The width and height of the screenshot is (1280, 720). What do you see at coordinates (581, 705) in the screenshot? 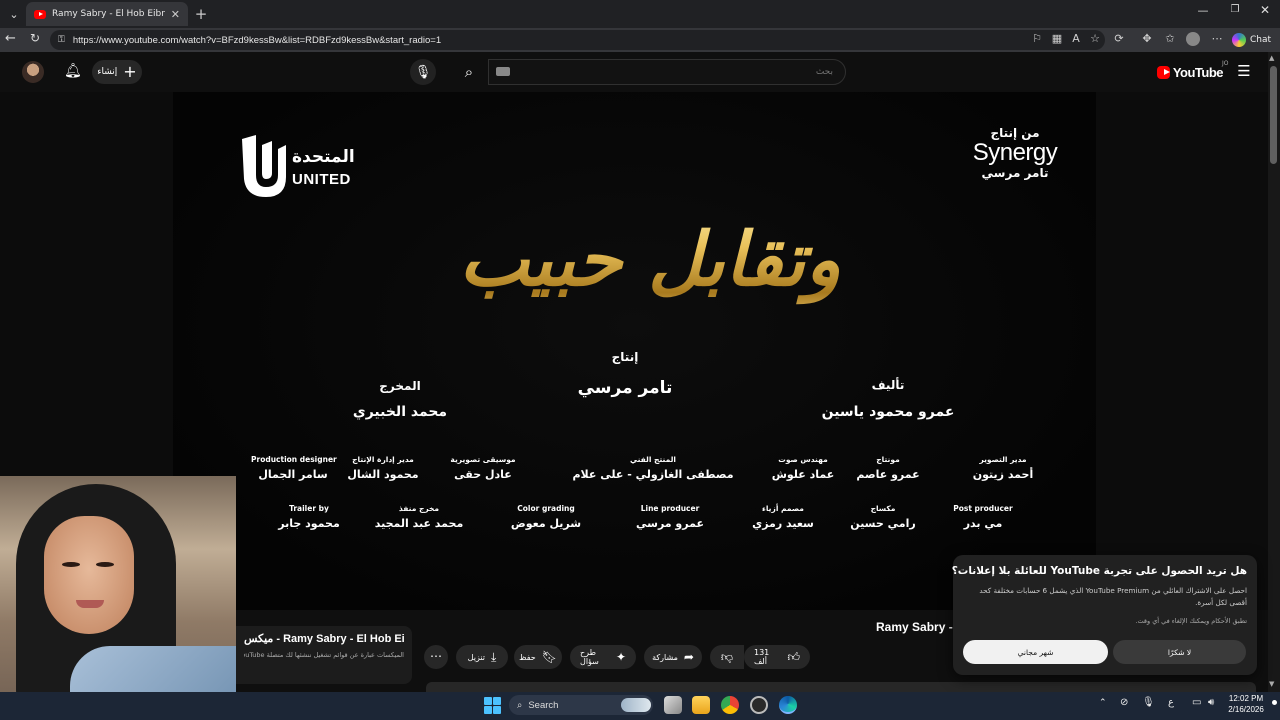
I see `taskbar-search-box: ⌕ Search` at bounding box center [581, 705].